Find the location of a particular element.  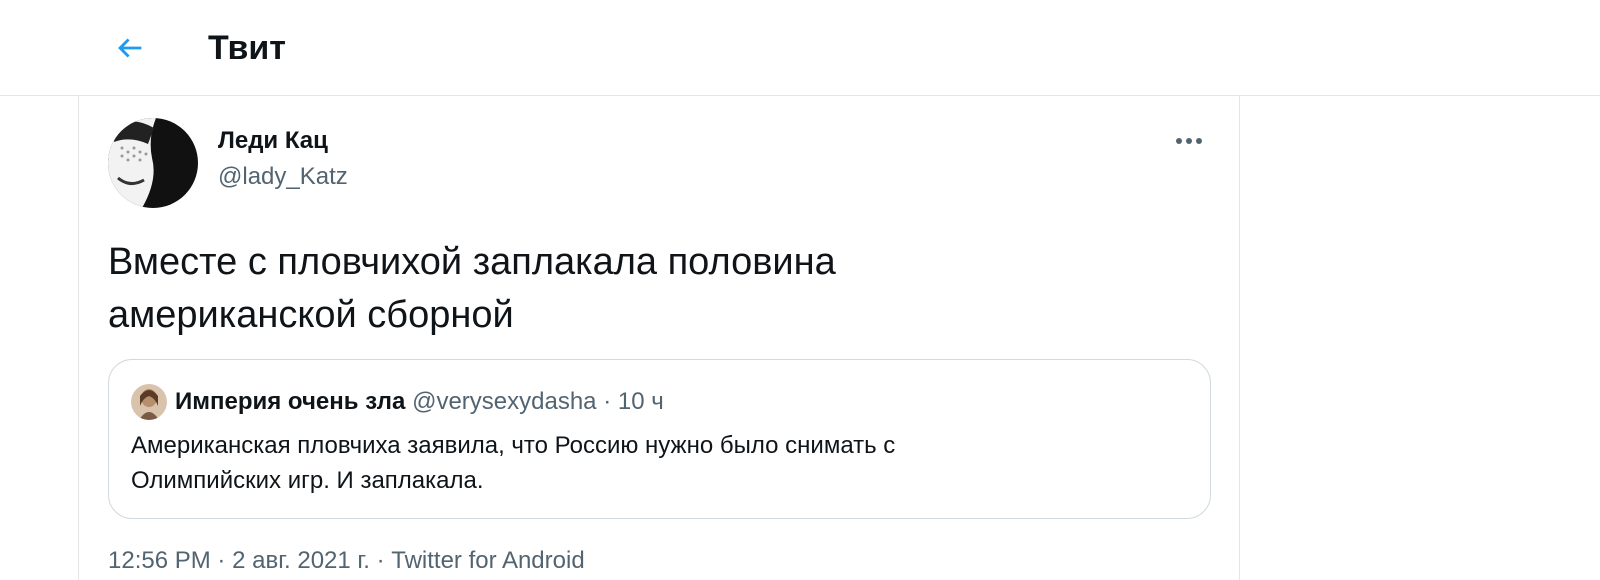

quoted-author-handle: @verysexydasha is located at coordinates (504, 401).